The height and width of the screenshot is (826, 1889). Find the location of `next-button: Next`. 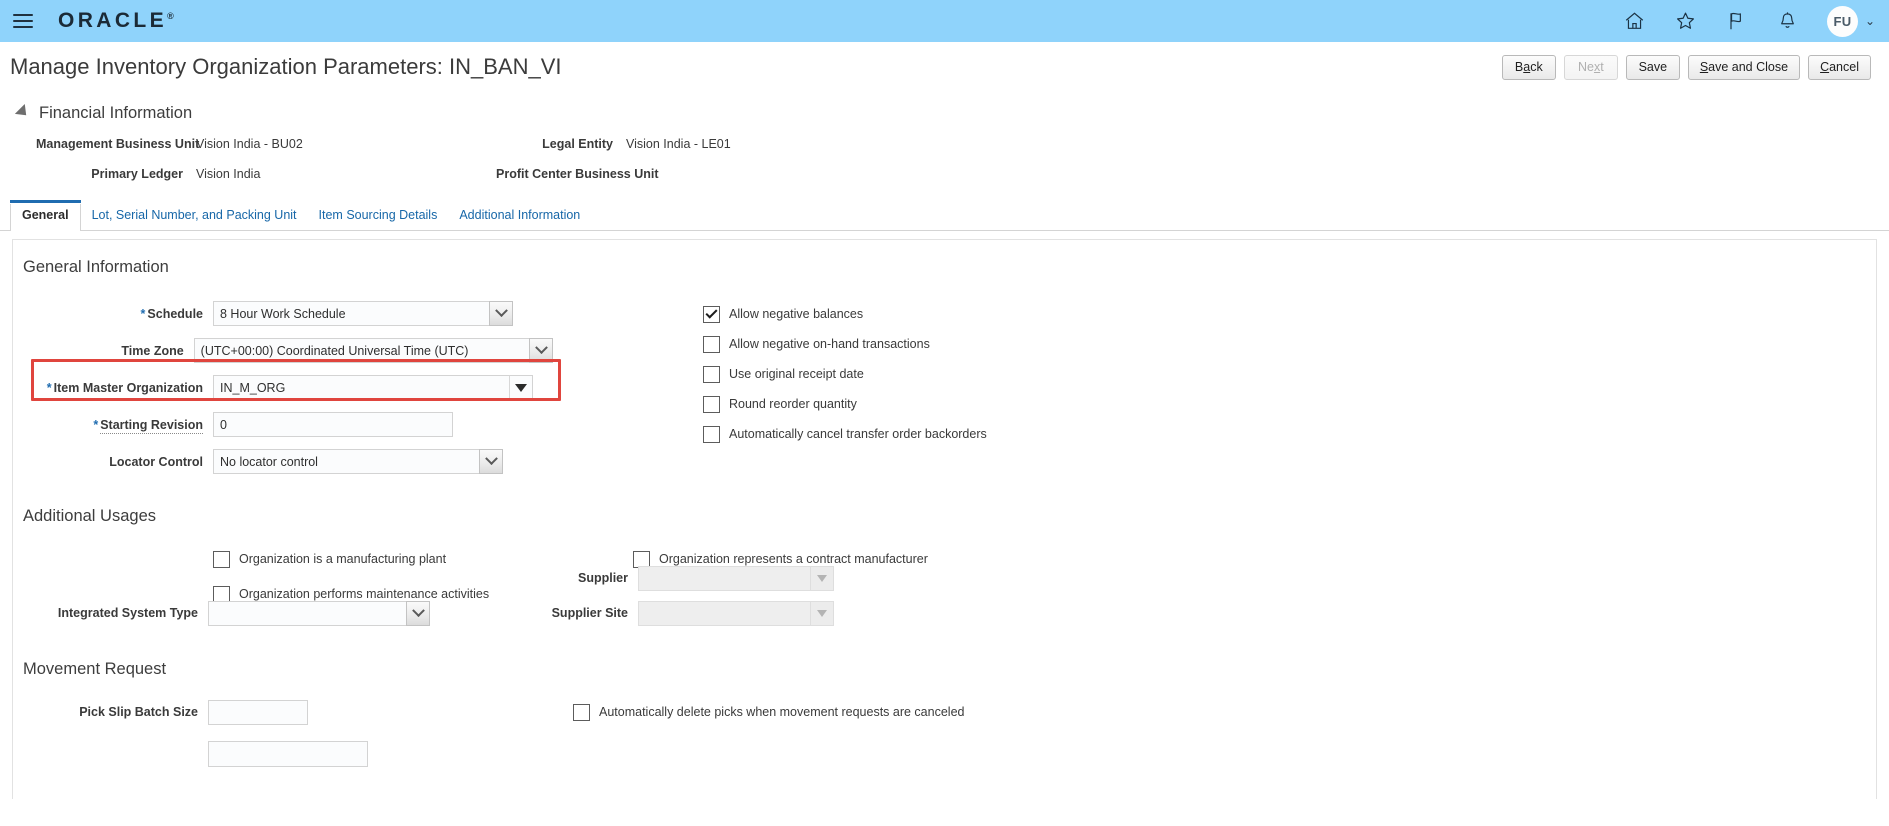

next-button: Next is located at coordinates (1590, 67).